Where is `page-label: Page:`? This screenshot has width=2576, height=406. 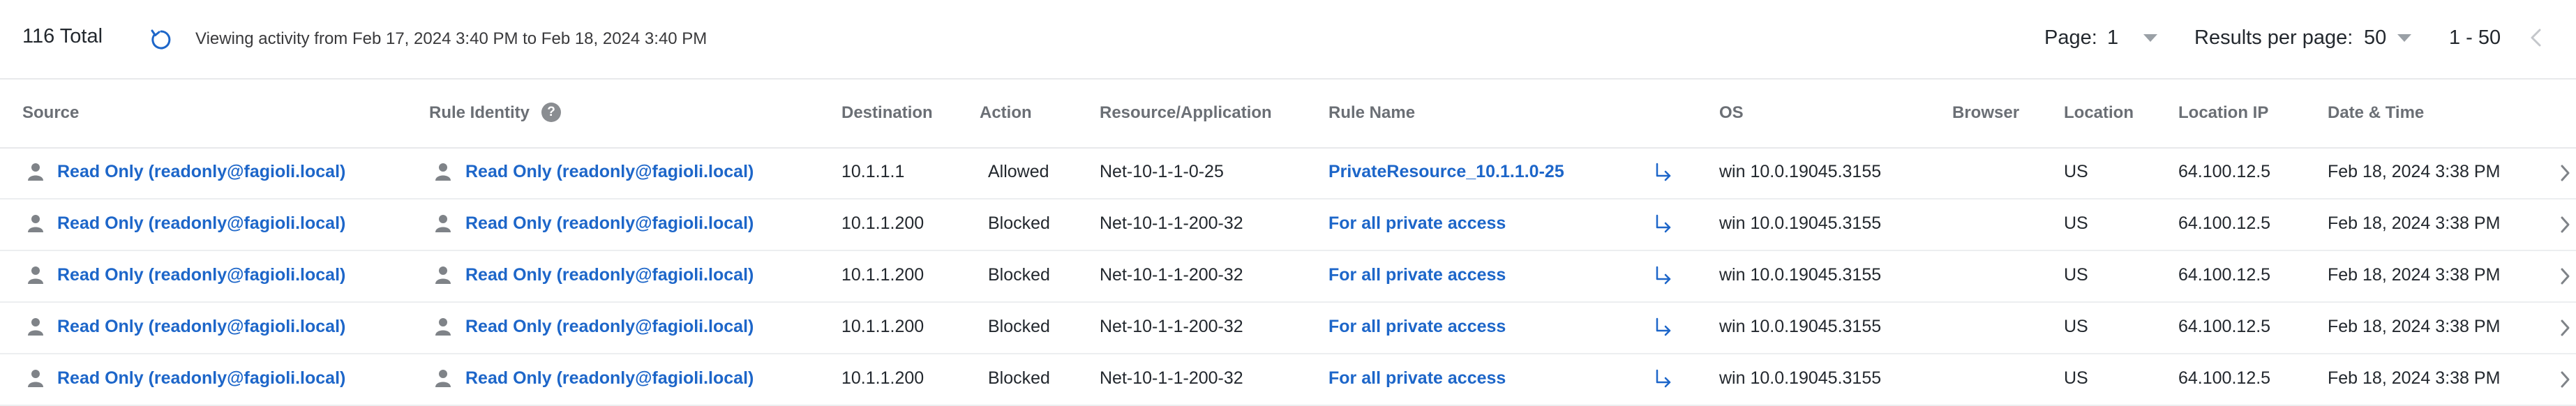
page-label: Page: is located at coordinates (2070, 38).